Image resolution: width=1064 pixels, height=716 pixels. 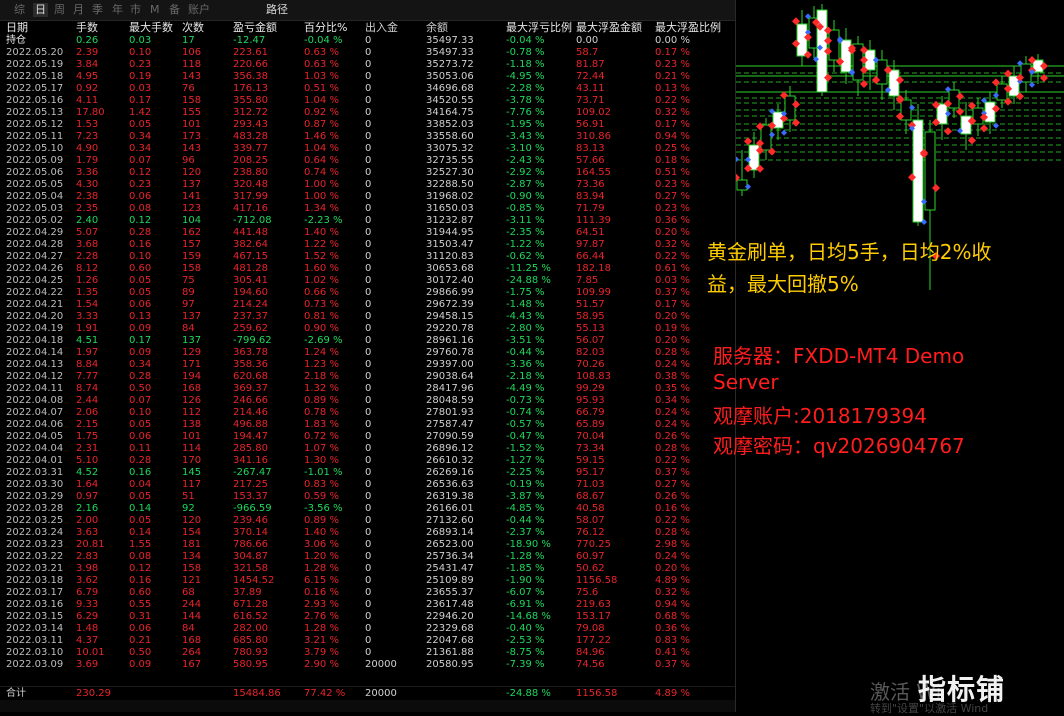 What do you see at coordinates (199, 10) in the screenshot?
I see `tab-account: 账户` at bounding box center [199, 10].